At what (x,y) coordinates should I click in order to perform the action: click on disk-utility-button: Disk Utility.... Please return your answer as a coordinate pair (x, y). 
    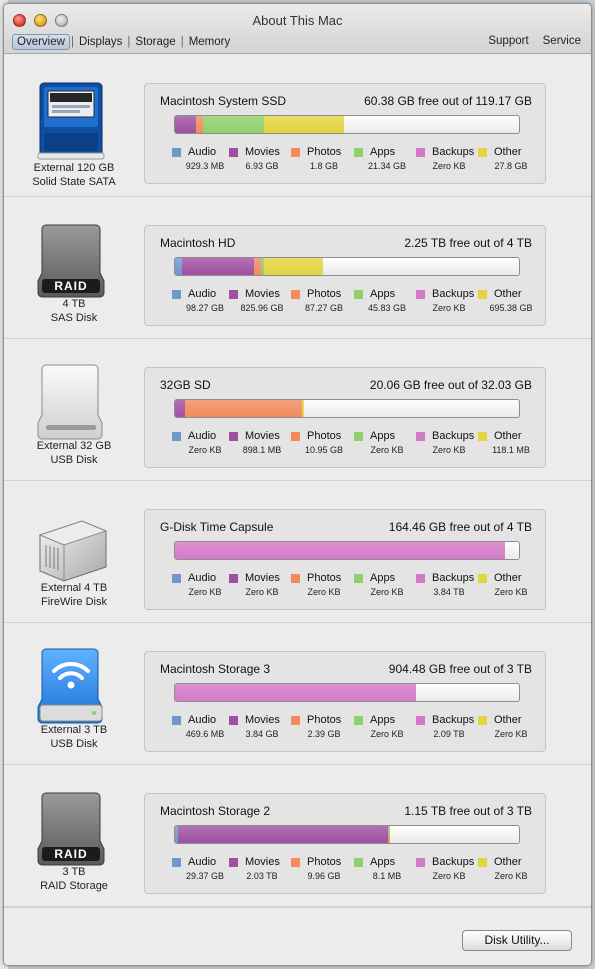
    Looking at the image, I should click on (517, 940).